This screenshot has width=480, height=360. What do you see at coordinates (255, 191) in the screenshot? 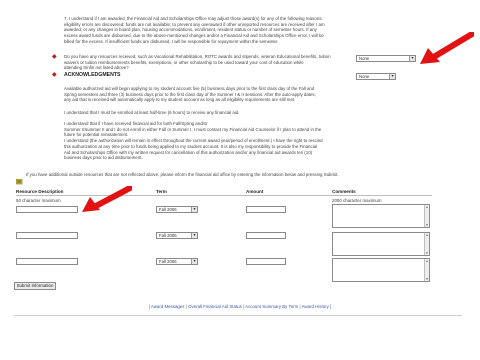
I see `column-header-amount: Amount` at bounding box center [255, 191].